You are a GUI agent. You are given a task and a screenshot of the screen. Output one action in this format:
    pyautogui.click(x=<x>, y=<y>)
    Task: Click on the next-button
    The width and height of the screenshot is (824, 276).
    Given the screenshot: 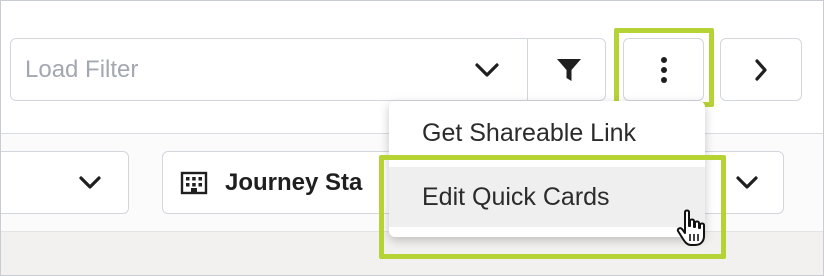 What is the action you would take?
    pyautogui.click(x=761, y=69)
    